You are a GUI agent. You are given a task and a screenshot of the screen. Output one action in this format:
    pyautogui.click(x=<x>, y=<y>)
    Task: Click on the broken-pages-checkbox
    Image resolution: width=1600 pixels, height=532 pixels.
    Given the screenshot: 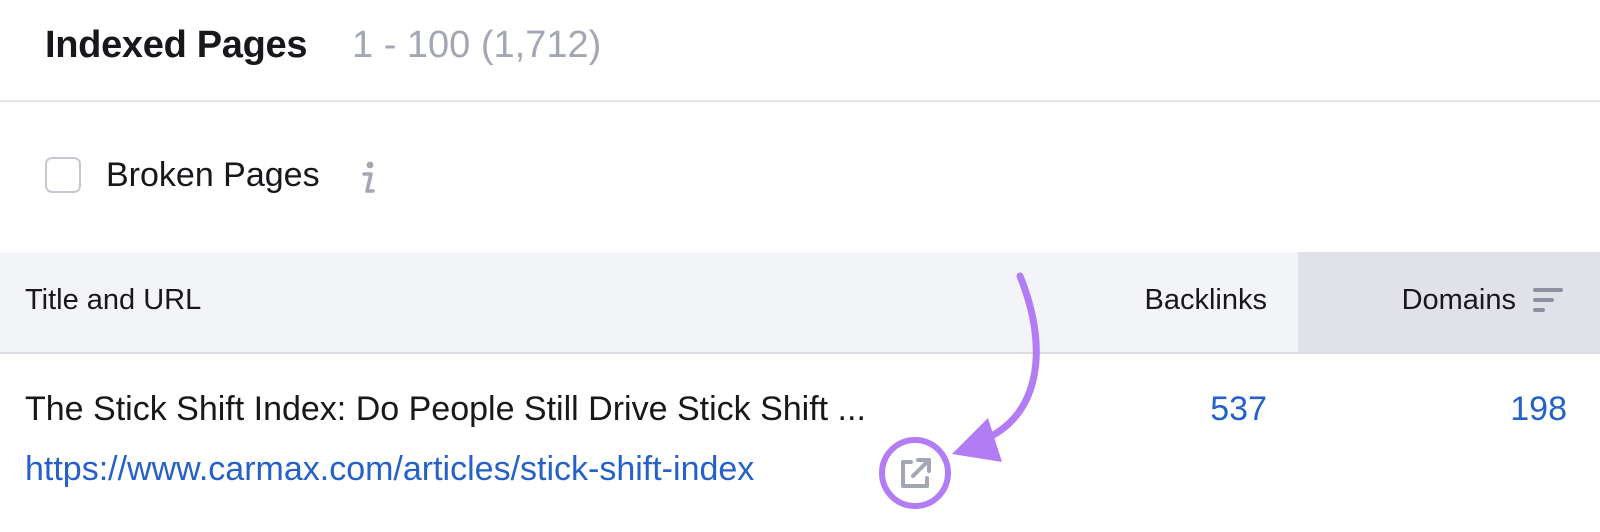 What is the action you would take?
    pyautogui.click(x=63, y=175)
    